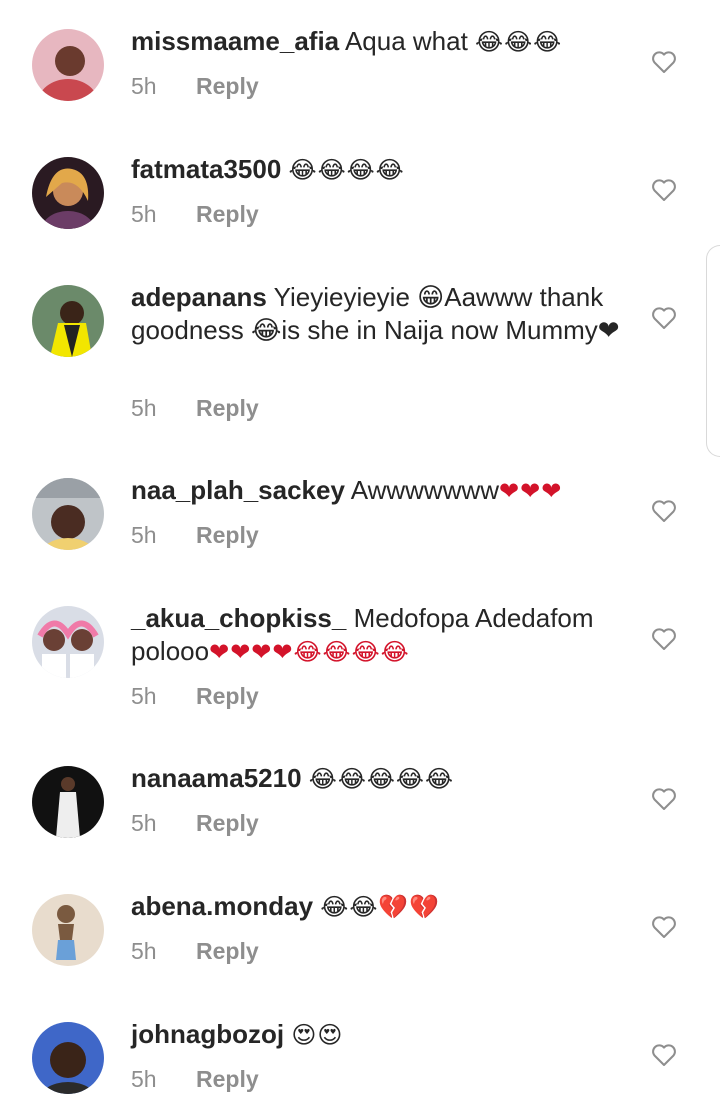 The height and width of the screenshot is (1106, 720). I want to click on comment-text: fatmata3500 😂😂😂😂, so click(381, 170).